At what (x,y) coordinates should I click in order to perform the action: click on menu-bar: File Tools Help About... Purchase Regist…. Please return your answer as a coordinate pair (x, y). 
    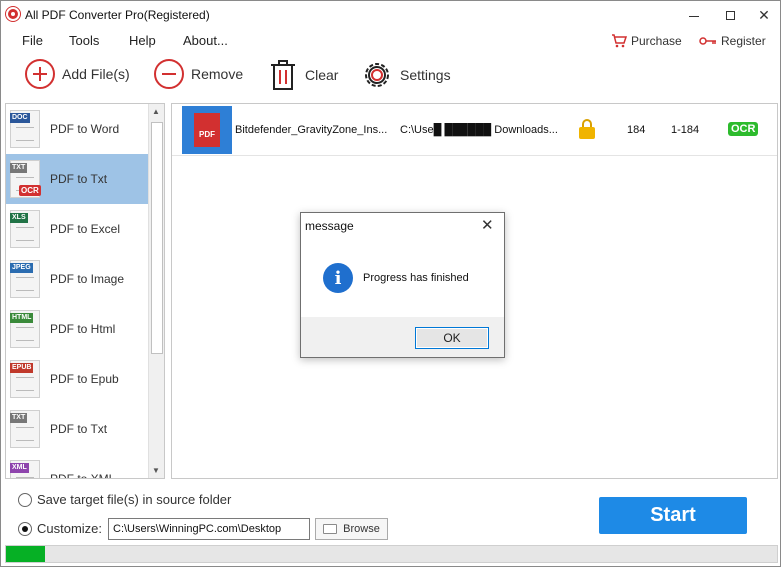
    Looking at the image, I should click on (390, 40).